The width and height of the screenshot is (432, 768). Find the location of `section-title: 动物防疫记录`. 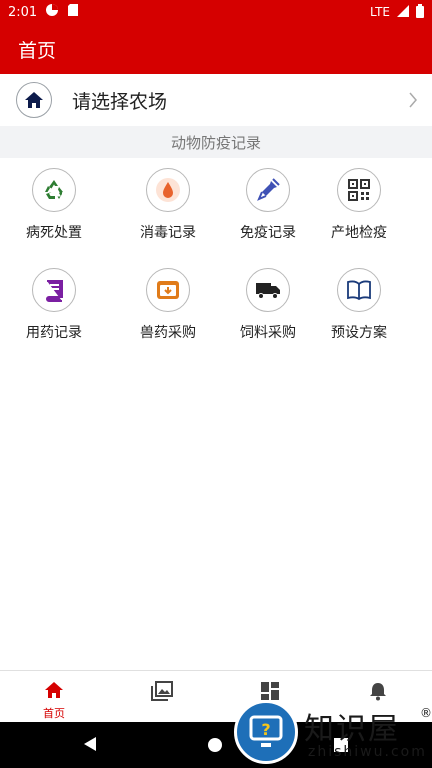

section-title: 动物防疫记录 is located at coordinates (215, 142).